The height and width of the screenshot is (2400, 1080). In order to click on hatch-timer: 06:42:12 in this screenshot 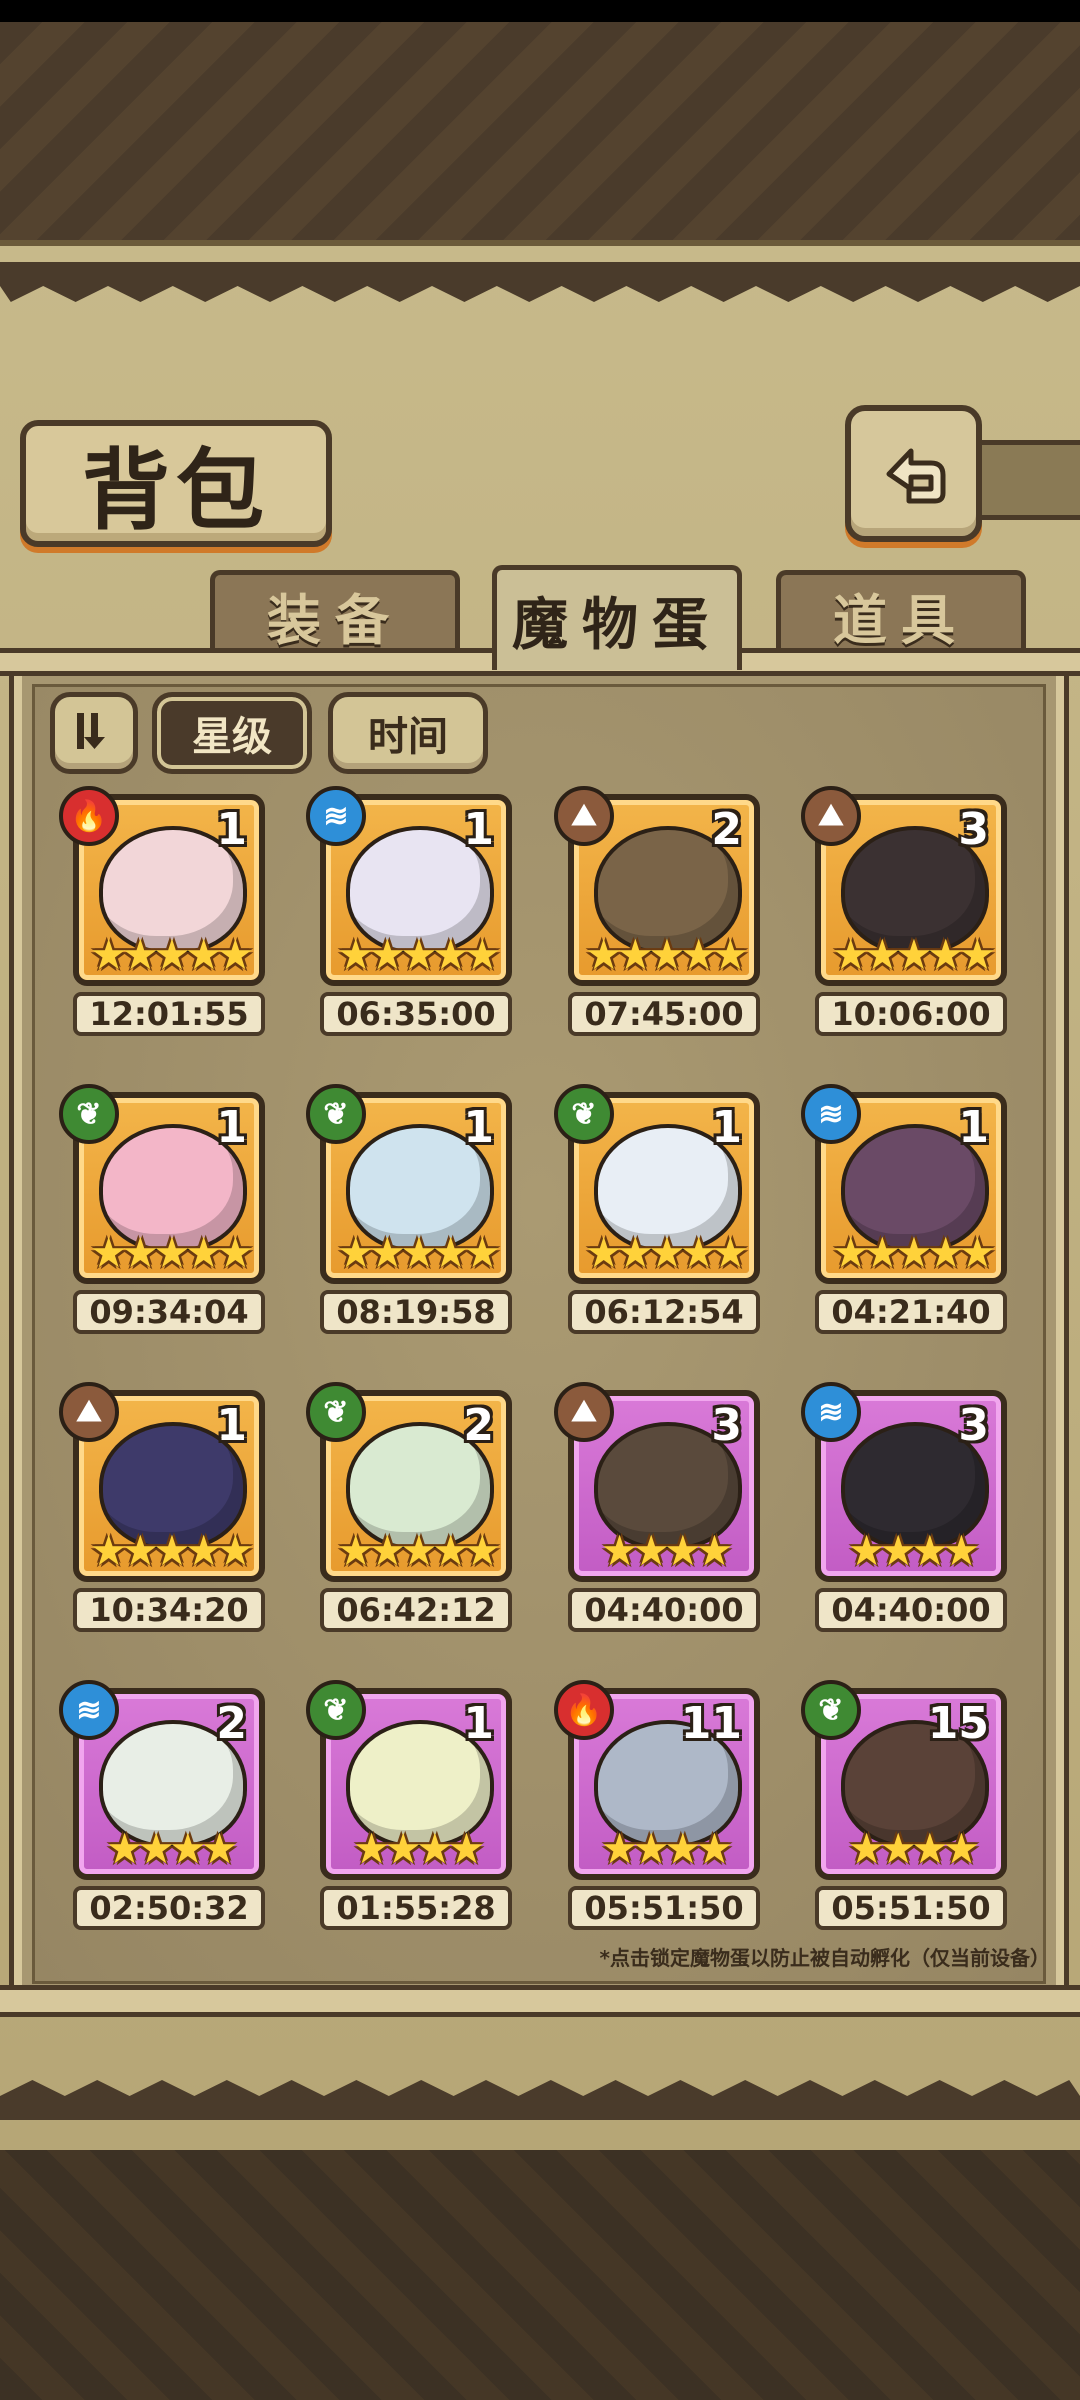, I will do `click(416, 1610)`.